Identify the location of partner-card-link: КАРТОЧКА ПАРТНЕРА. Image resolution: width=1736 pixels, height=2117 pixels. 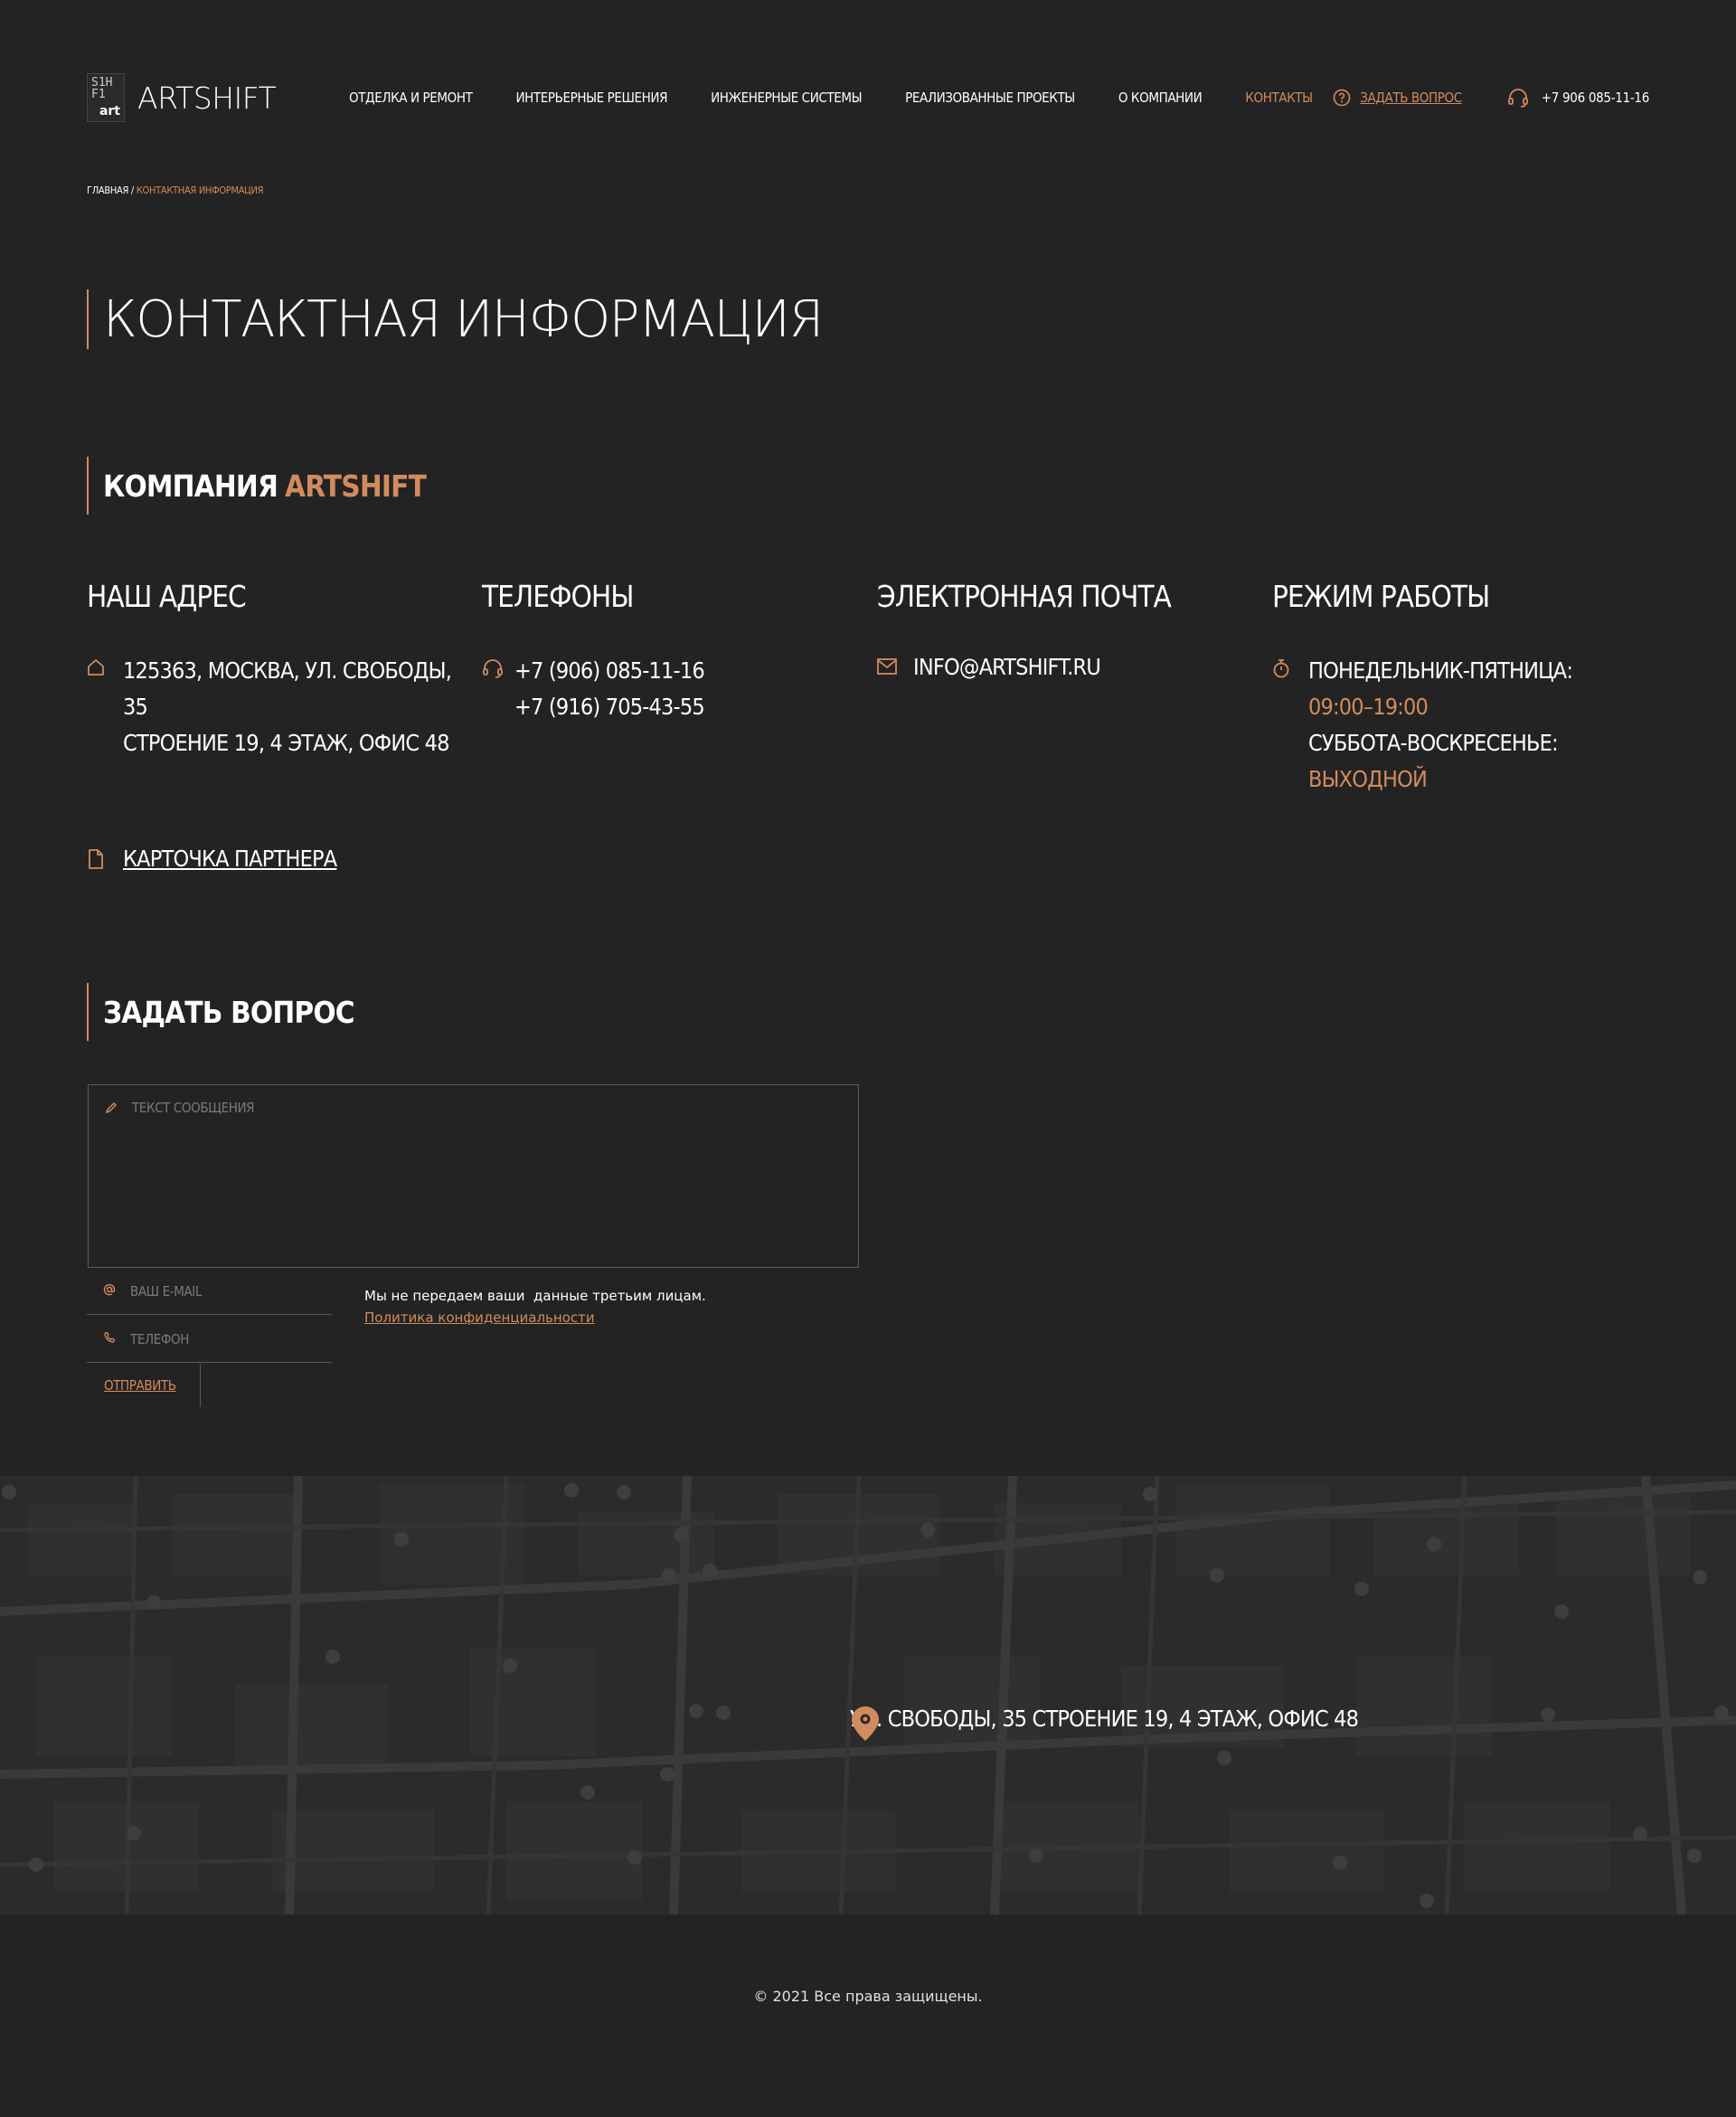
(212, 859).